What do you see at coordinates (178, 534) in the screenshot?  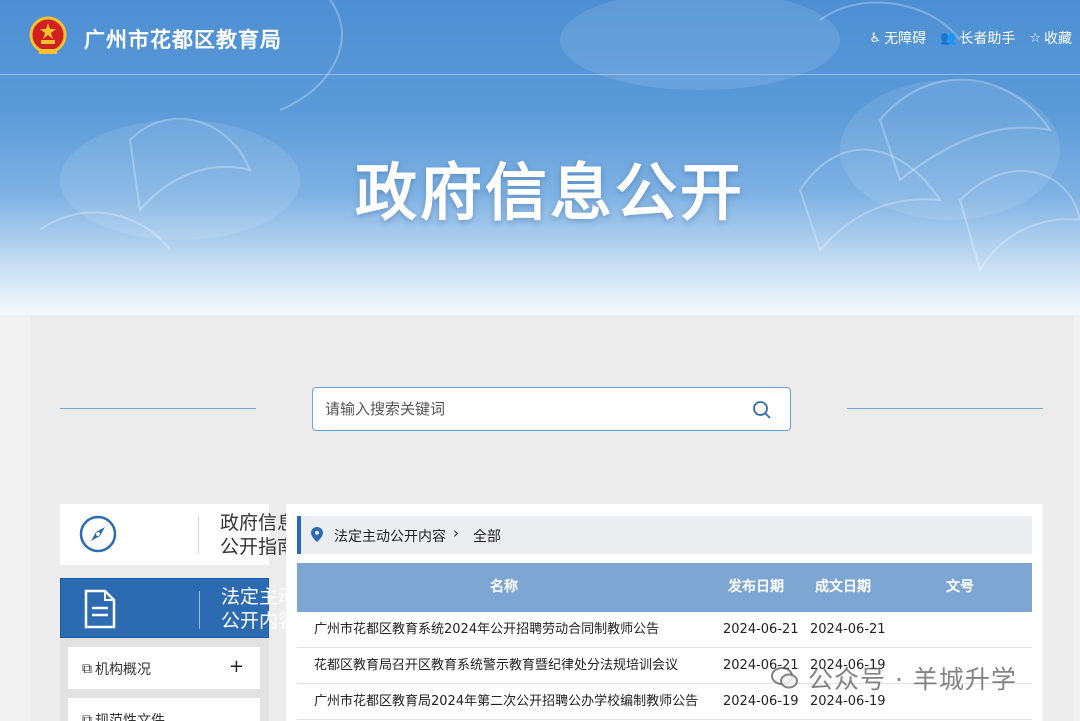 I see `sidebar-guide: 政府信息公开指南` at bounding box center [178, 534].